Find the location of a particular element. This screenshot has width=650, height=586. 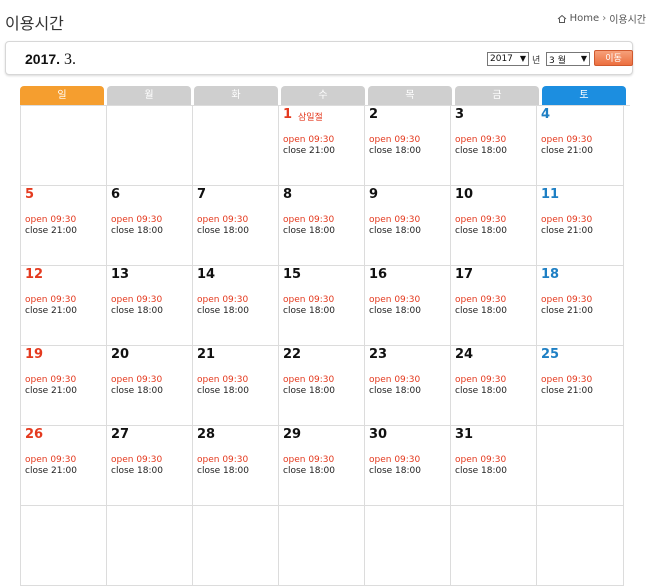

calendar-day-cell: 6 open 09:30 close 18:00 is located at coordinates (150, 226).